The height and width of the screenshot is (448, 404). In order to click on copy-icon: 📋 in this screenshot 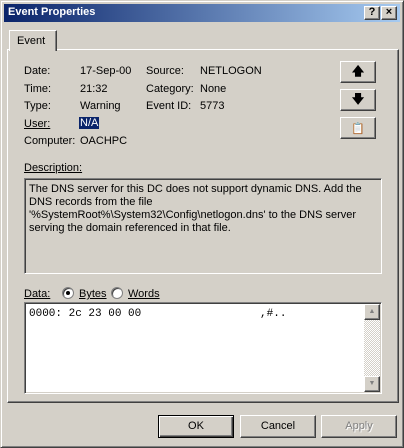, I will do `click(358, 128)`.